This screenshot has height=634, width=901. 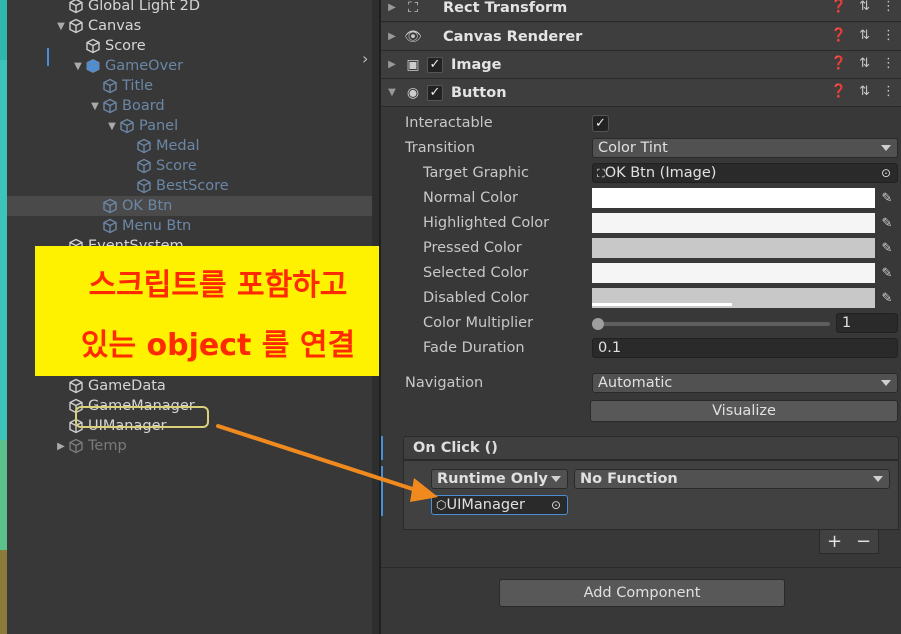 I want to click on annotation-arrow, so click(x=327, y=463).